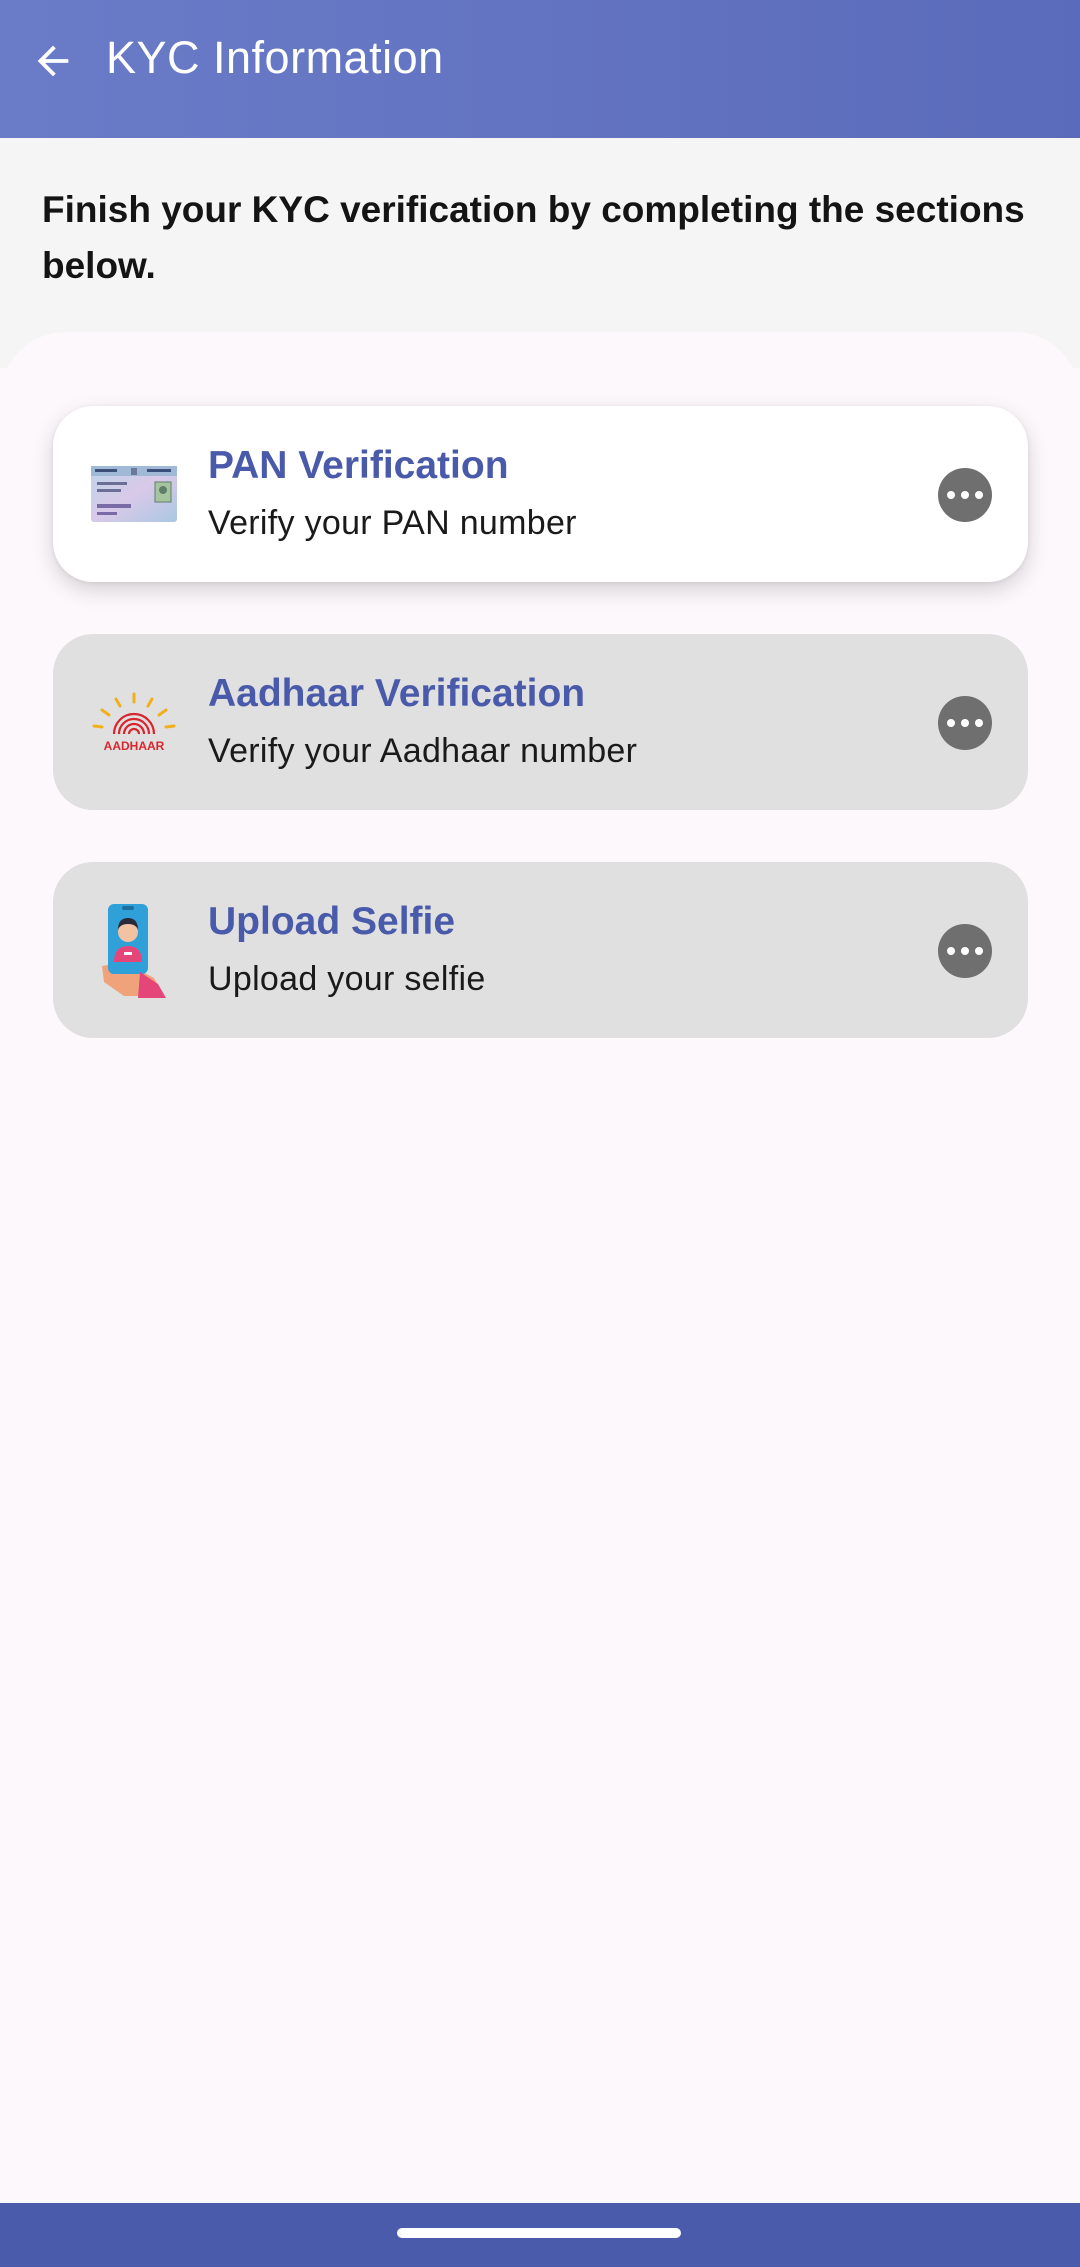  What do you see at coordinates (347, 979) in the screenshot?
I see `card-subtitle: Upload your selfie` at bounding box center [347, 979].